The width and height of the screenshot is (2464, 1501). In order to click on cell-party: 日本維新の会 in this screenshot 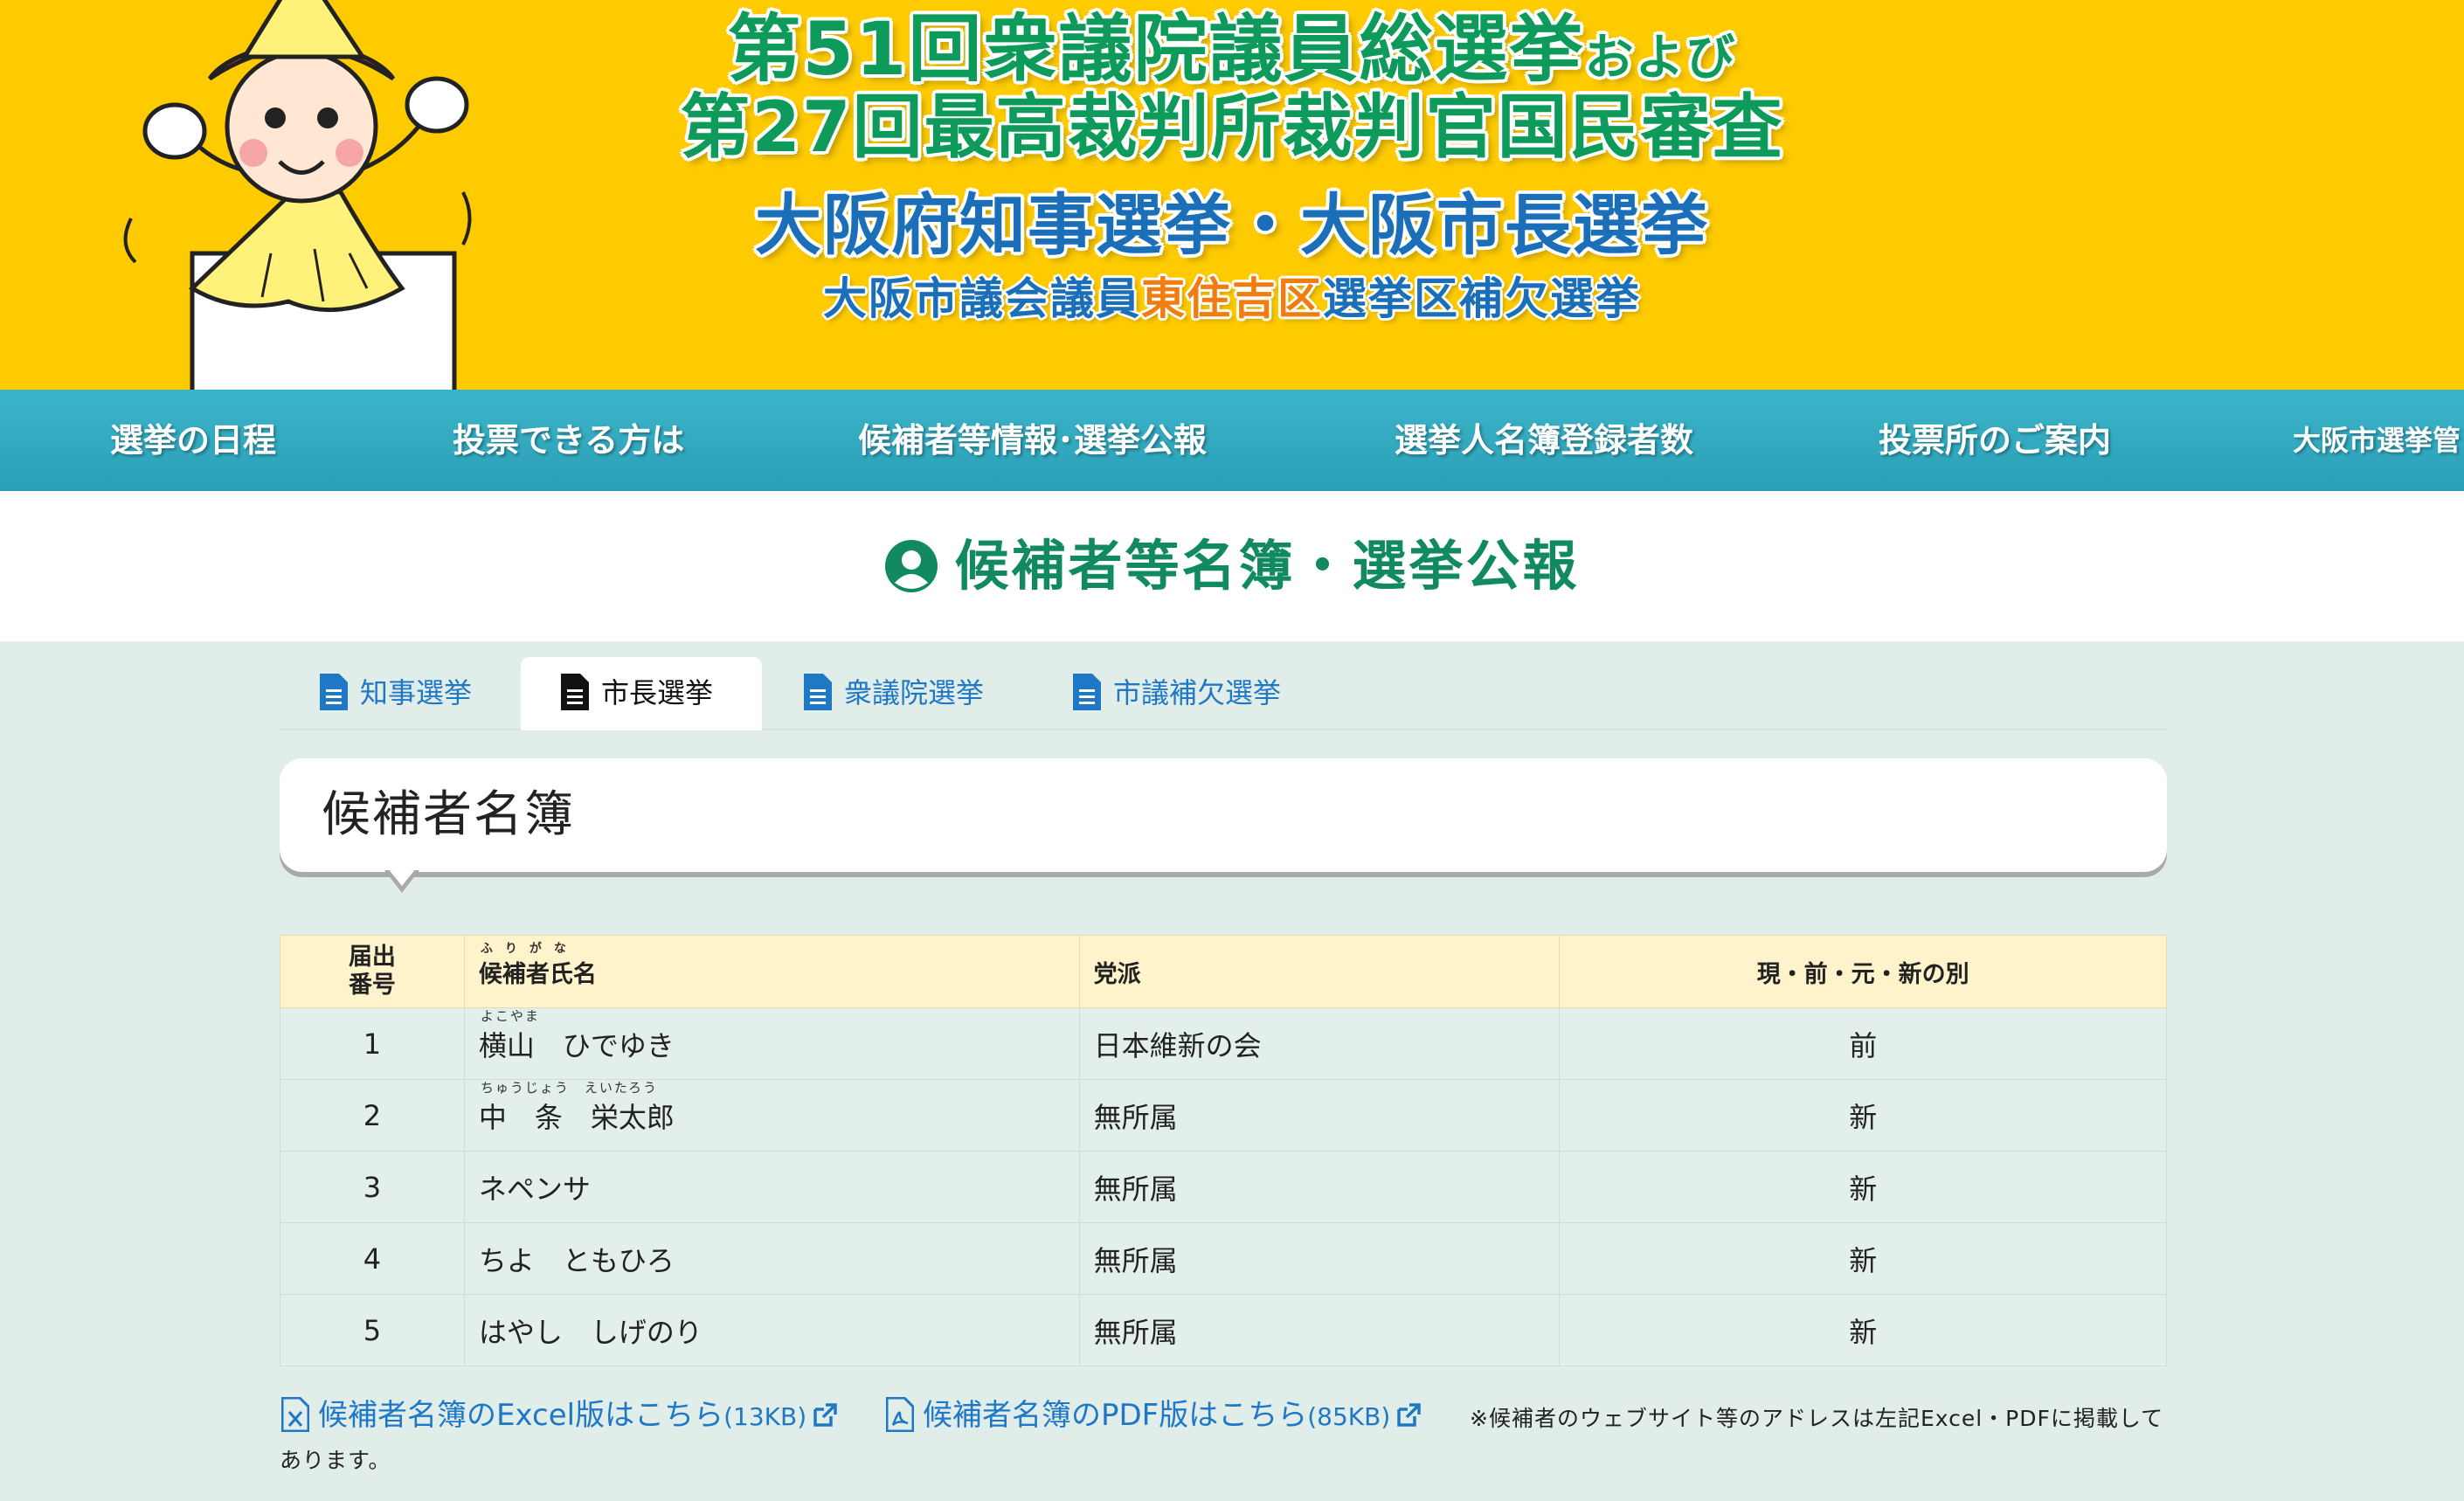, I will do `click(1319, 1043)`.